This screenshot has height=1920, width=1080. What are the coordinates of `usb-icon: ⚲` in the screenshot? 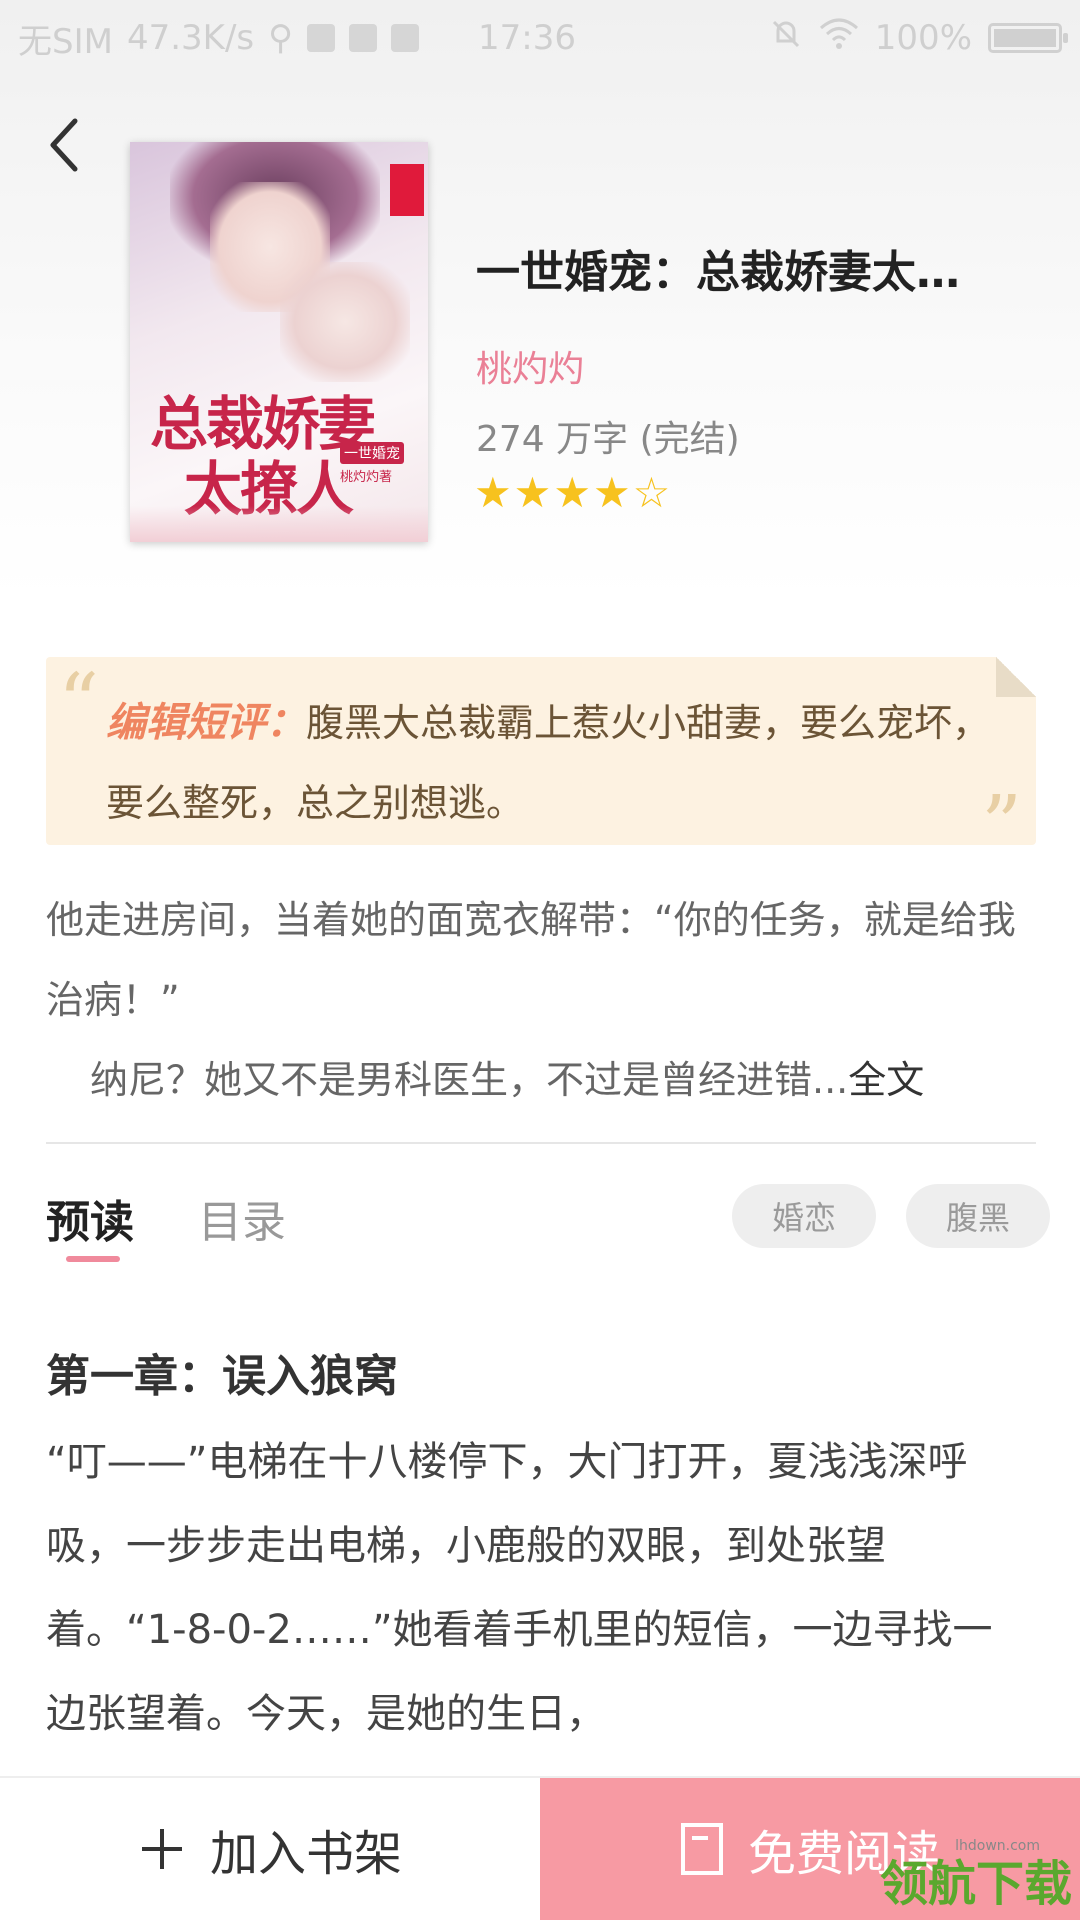 It's located at (281, 38).